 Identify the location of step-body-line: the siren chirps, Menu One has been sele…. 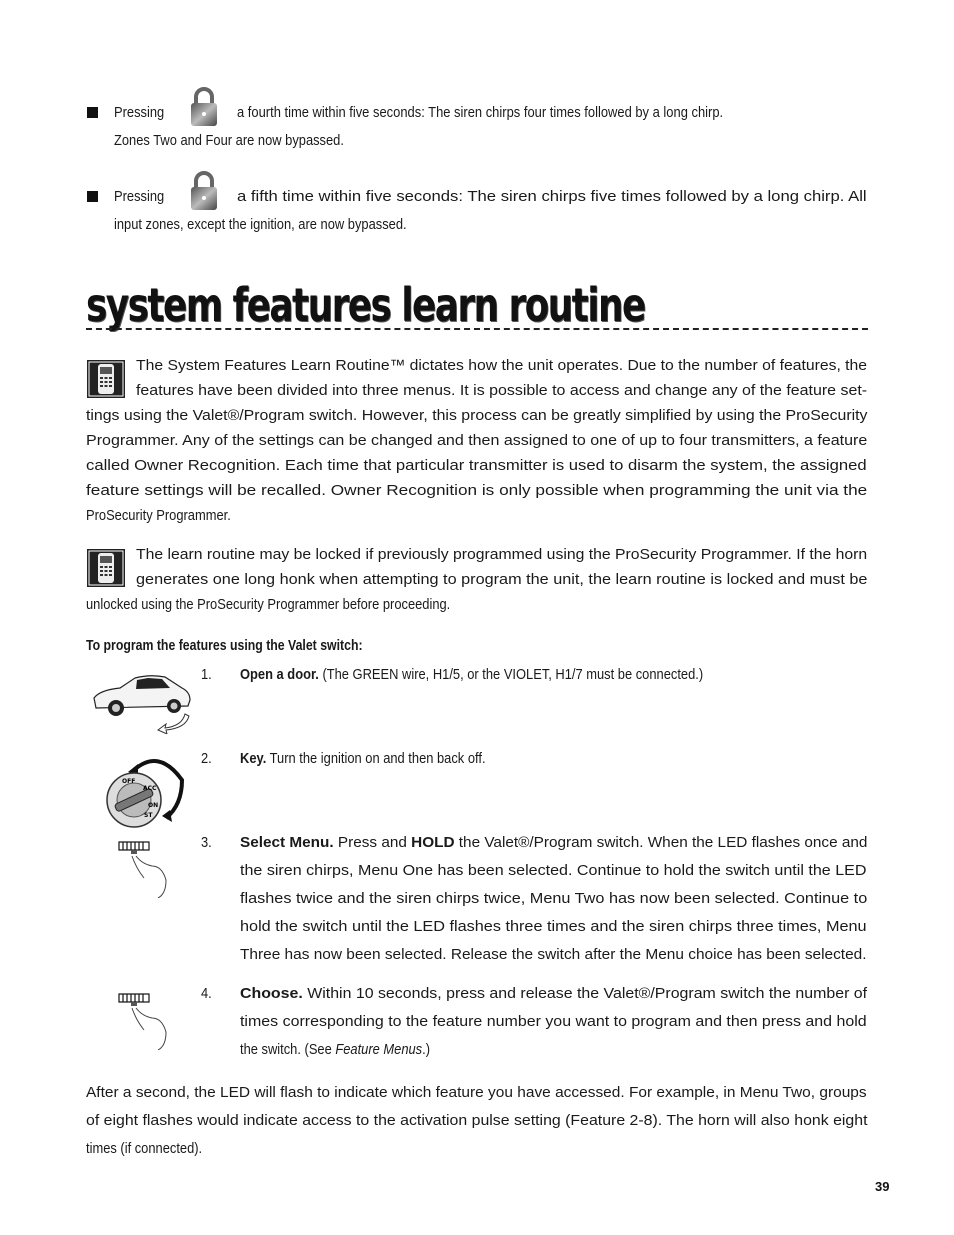
(553, 870).